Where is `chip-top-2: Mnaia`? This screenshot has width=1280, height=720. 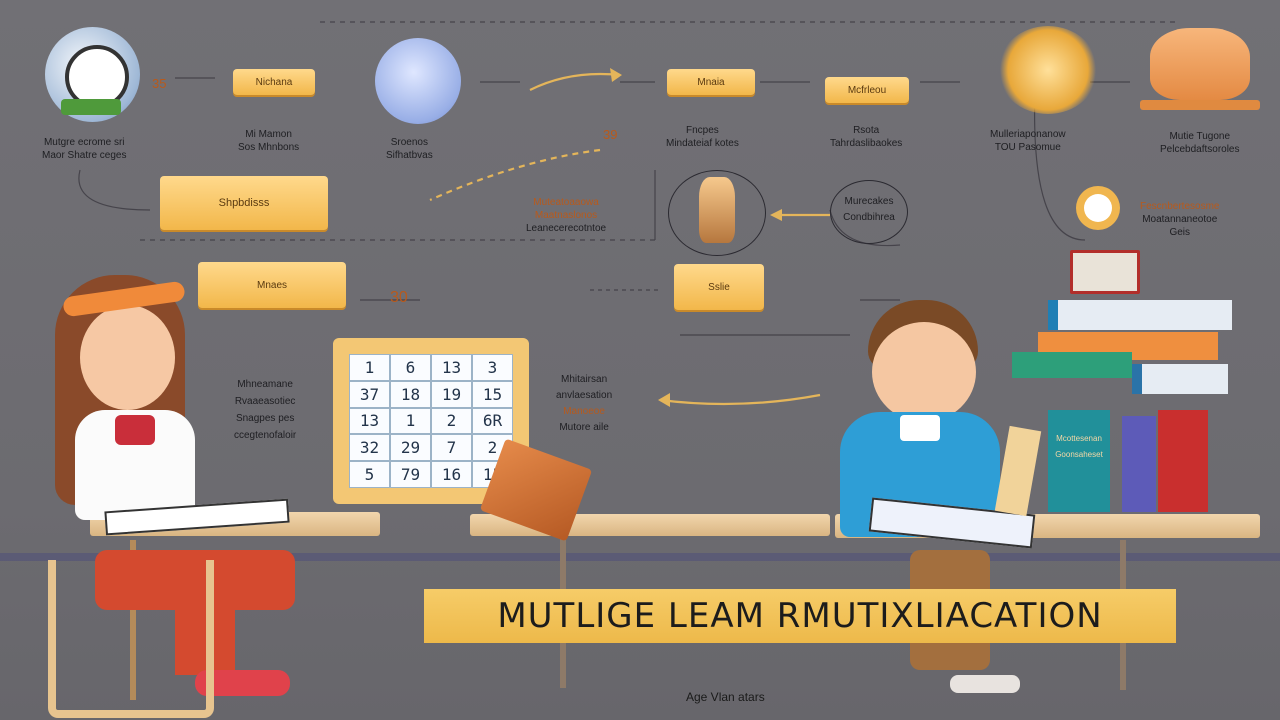 chip-top-2: Mnaia is located at coordinates (711, 82).